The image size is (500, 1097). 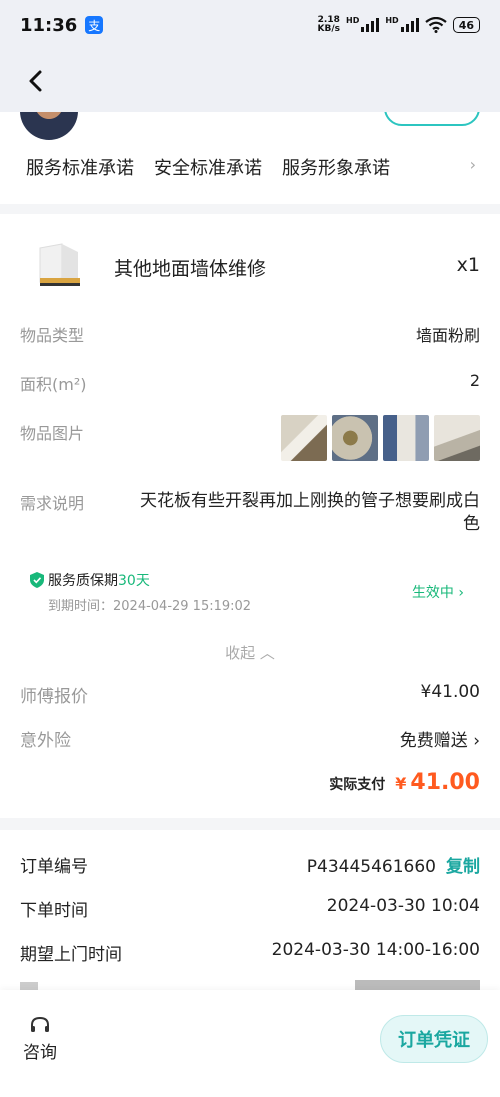 I want to click on battery-icon: 46, so click(x=466, y=25).